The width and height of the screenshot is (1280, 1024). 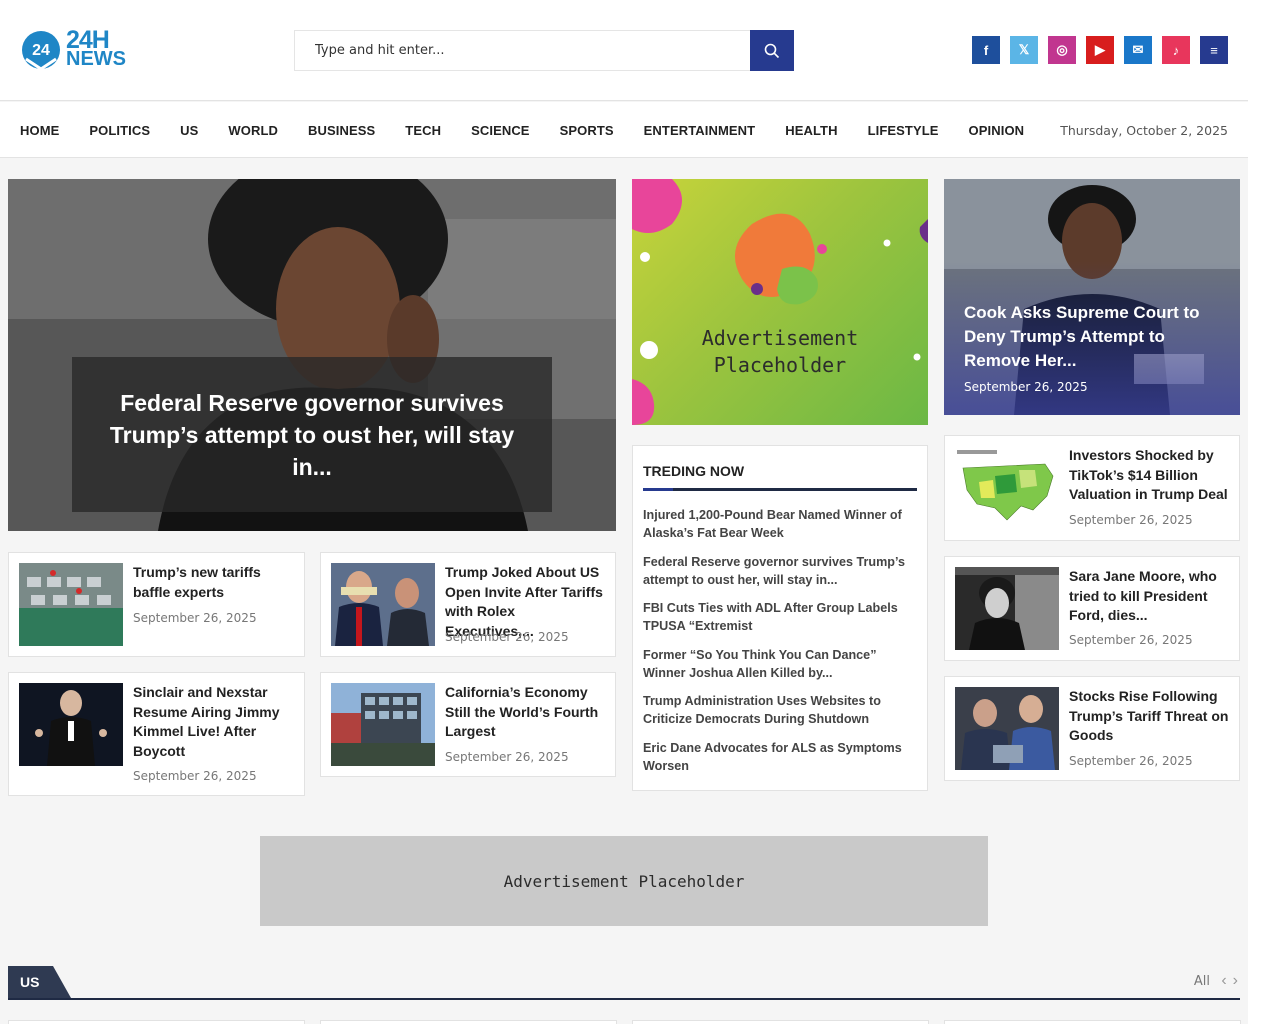 What do you see at coordinates (214, 582) in the screenshot?
I see `article-title: Trump’s new tariffs baffle experts` at bounding box center [214, 582].